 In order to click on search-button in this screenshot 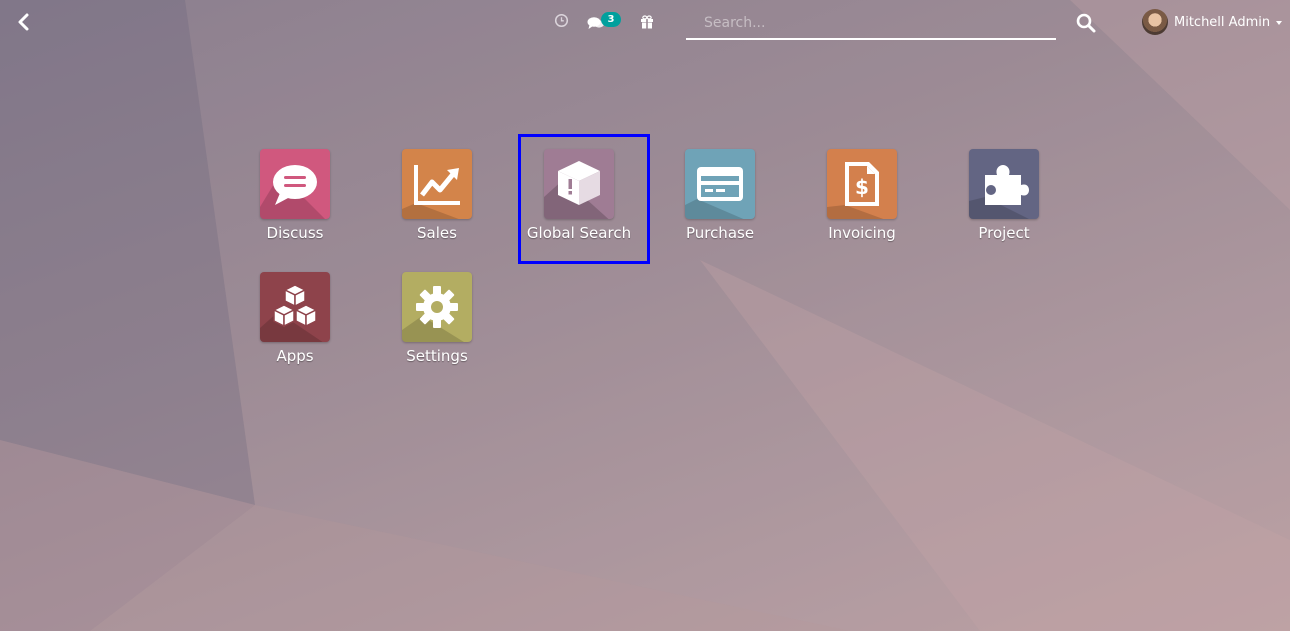, I will do `click(1086, 23)`.